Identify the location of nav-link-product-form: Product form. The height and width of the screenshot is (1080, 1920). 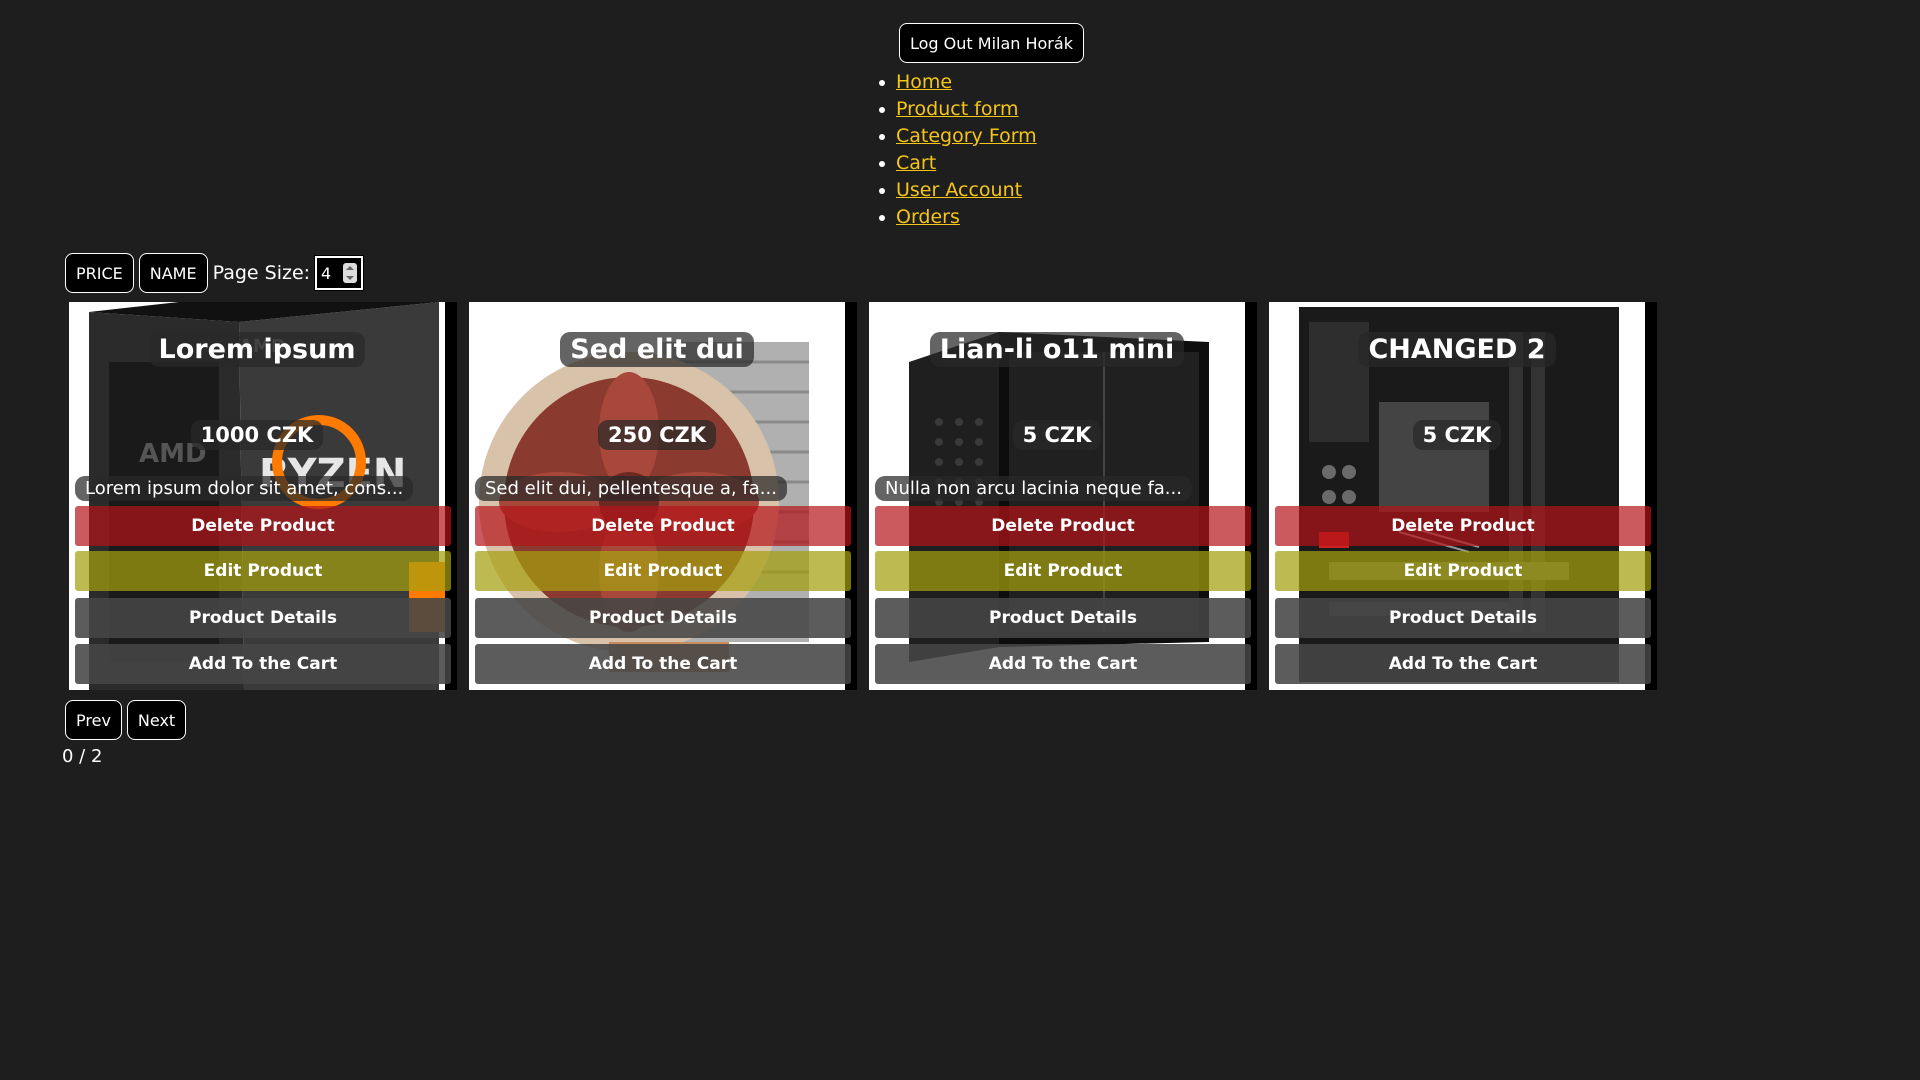
(957, 109).